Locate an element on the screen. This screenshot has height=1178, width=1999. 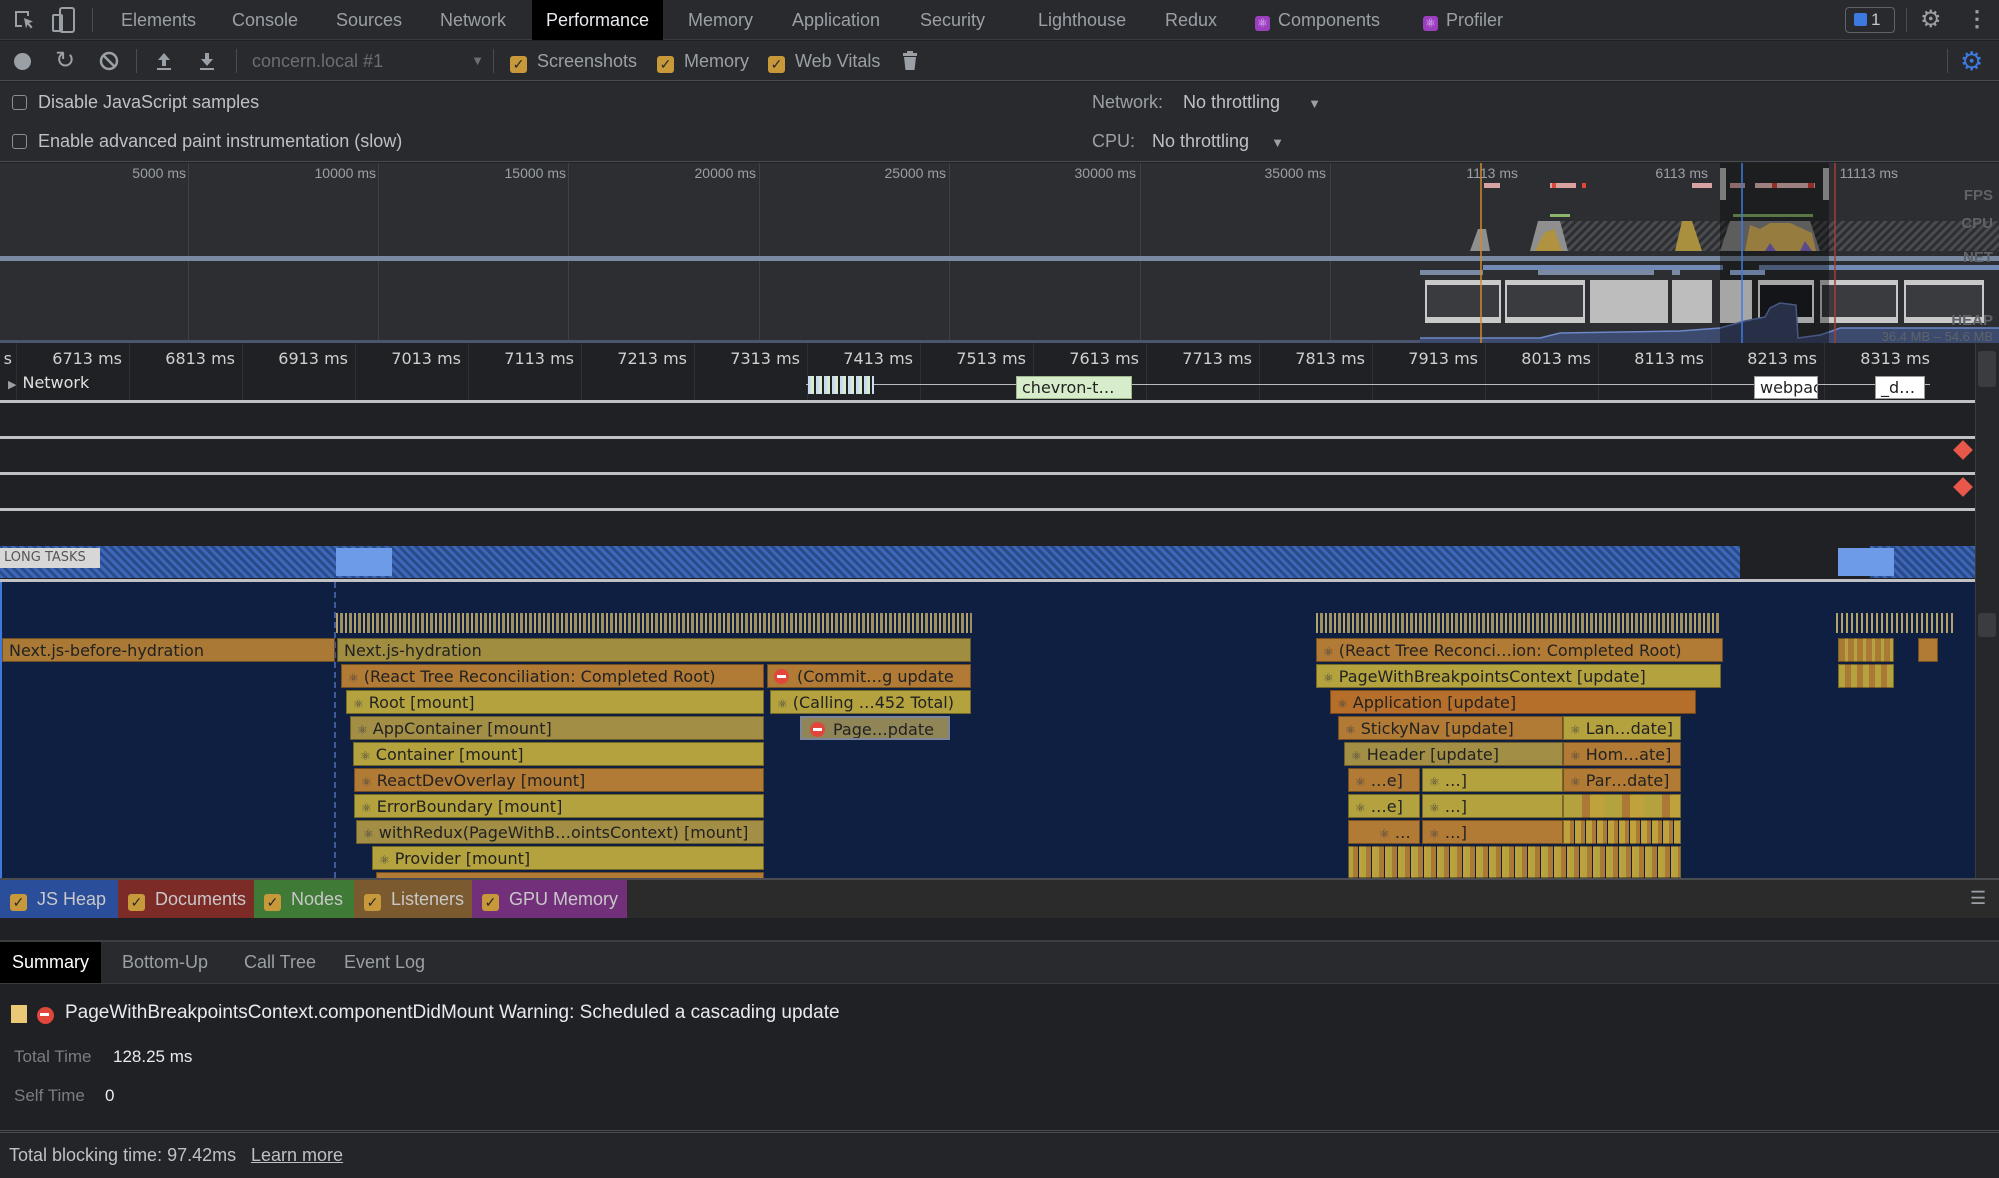
inspect-element-icon is located at coordinates (24, 22).